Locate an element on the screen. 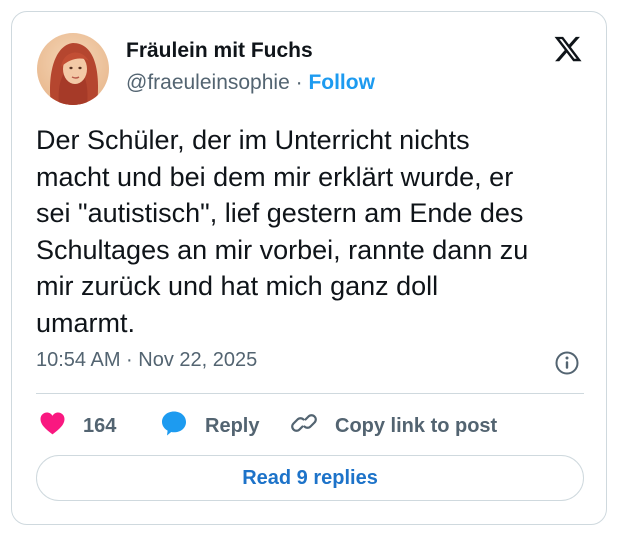 The height and width of the screenshot is (538, 620). author-handle: @fraeuleinsophie is located at coordinates (208, 82).